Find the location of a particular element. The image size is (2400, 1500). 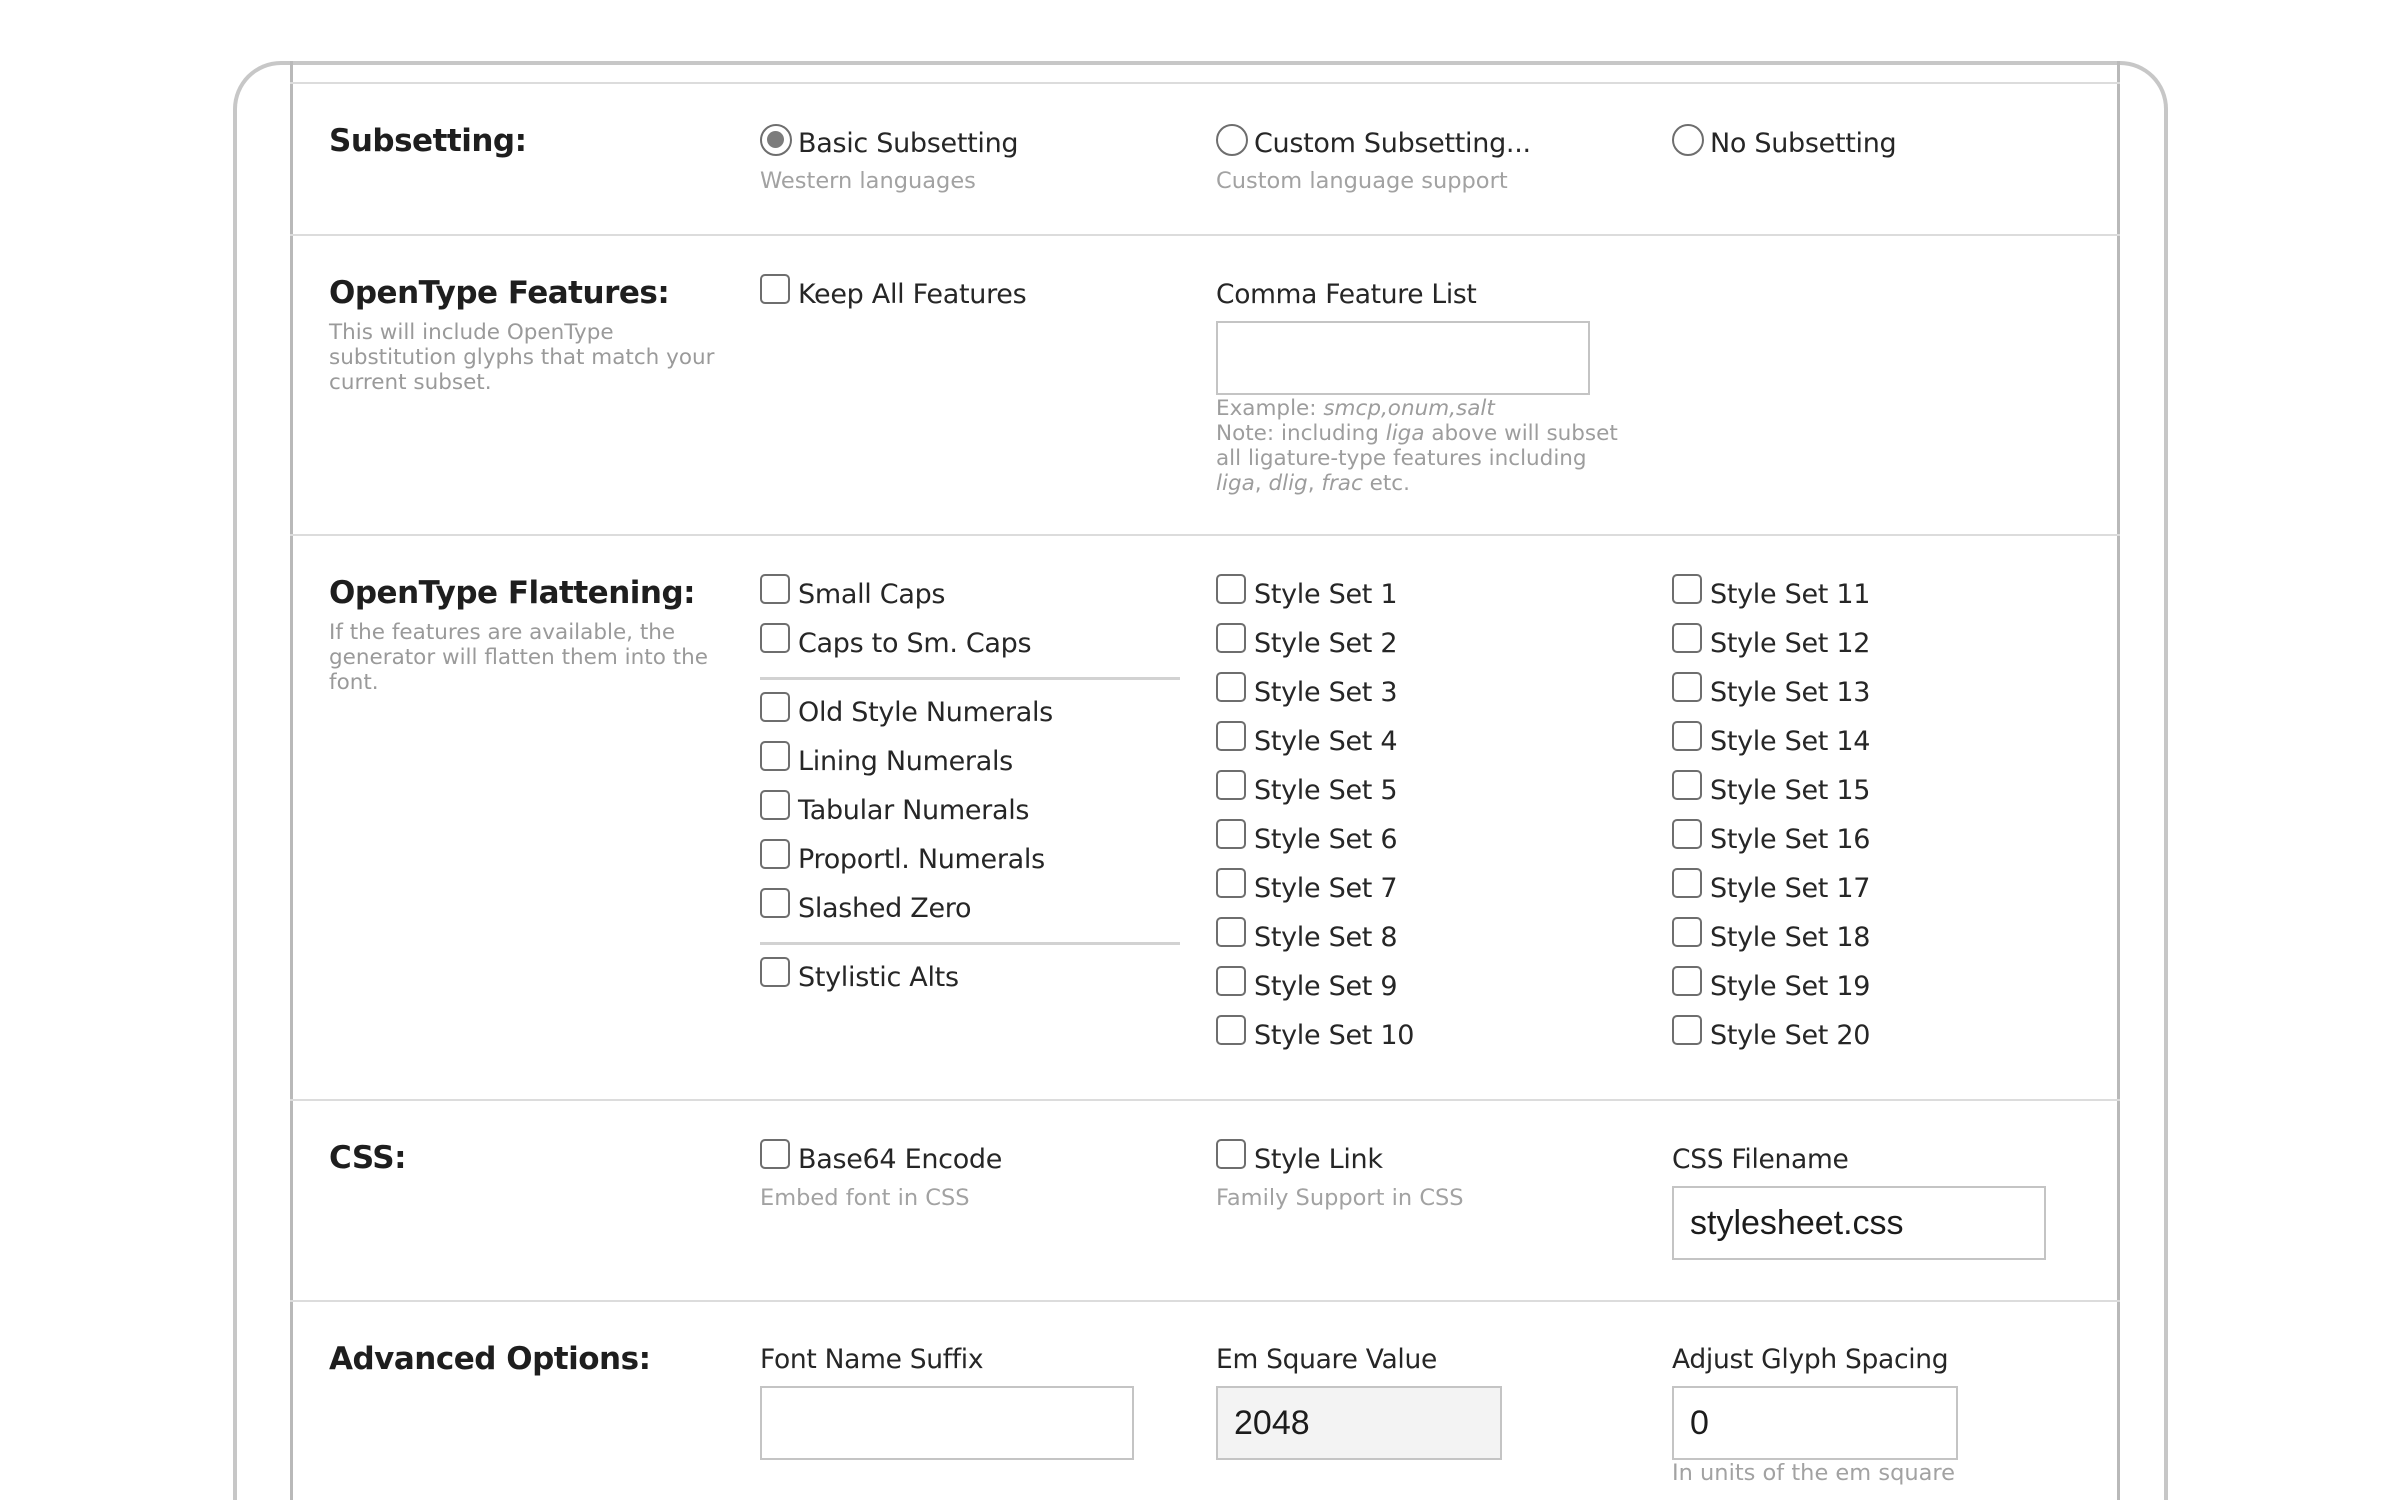

small-caps-label: Small Caps is located at coordinates (871, 594).